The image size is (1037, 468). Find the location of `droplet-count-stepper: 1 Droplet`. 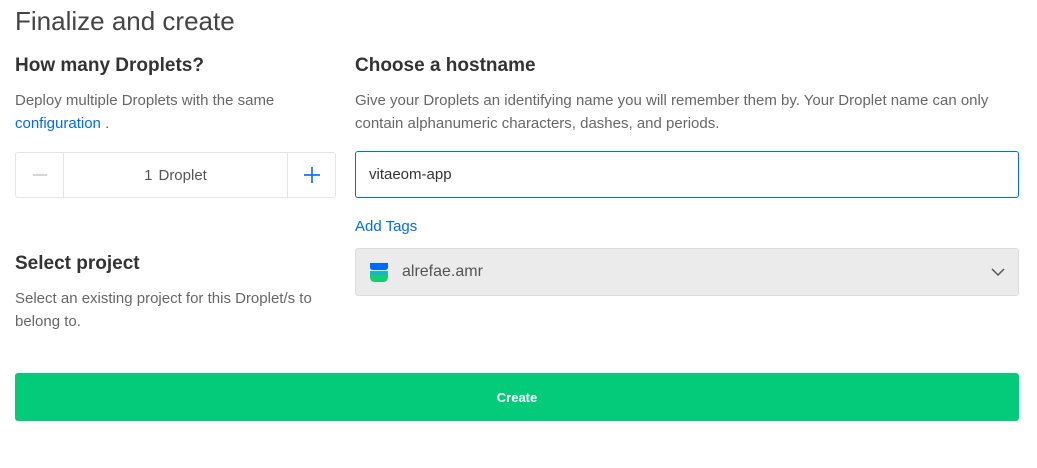

droplet-count-stepper: 1 Droplet is located at coordinates (175, 175).